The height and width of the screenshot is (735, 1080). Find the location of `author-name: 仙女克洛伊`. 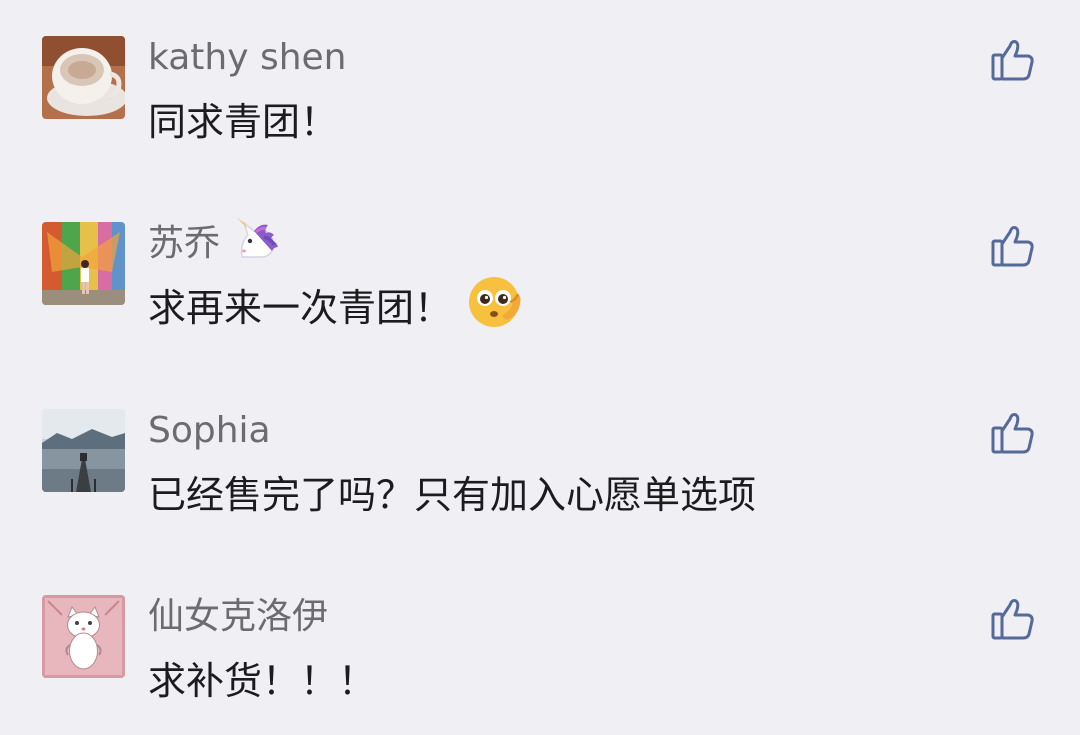

author-name: 仙女克洛伊 is located at coordinates (238, 616).